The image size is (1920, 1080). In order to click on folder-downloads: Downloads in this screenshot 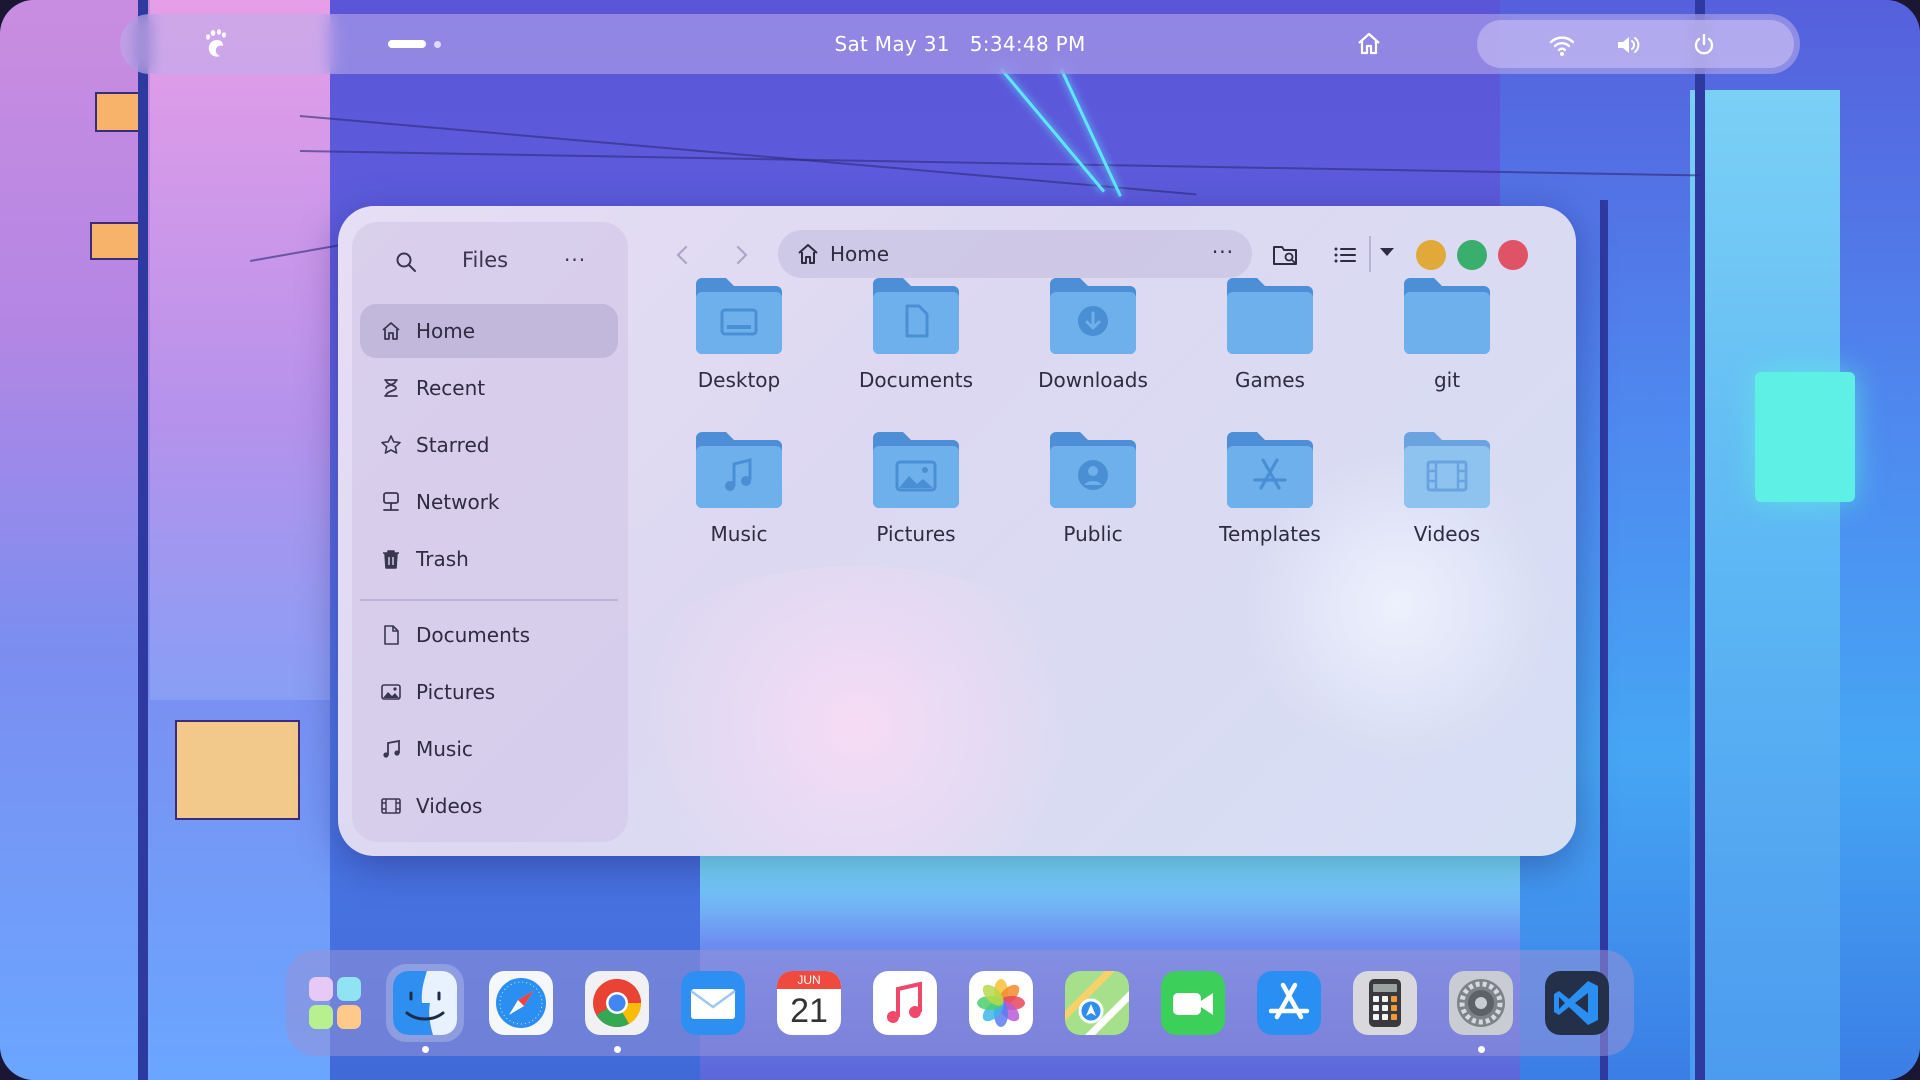, I will do `click(1093, 341)`.